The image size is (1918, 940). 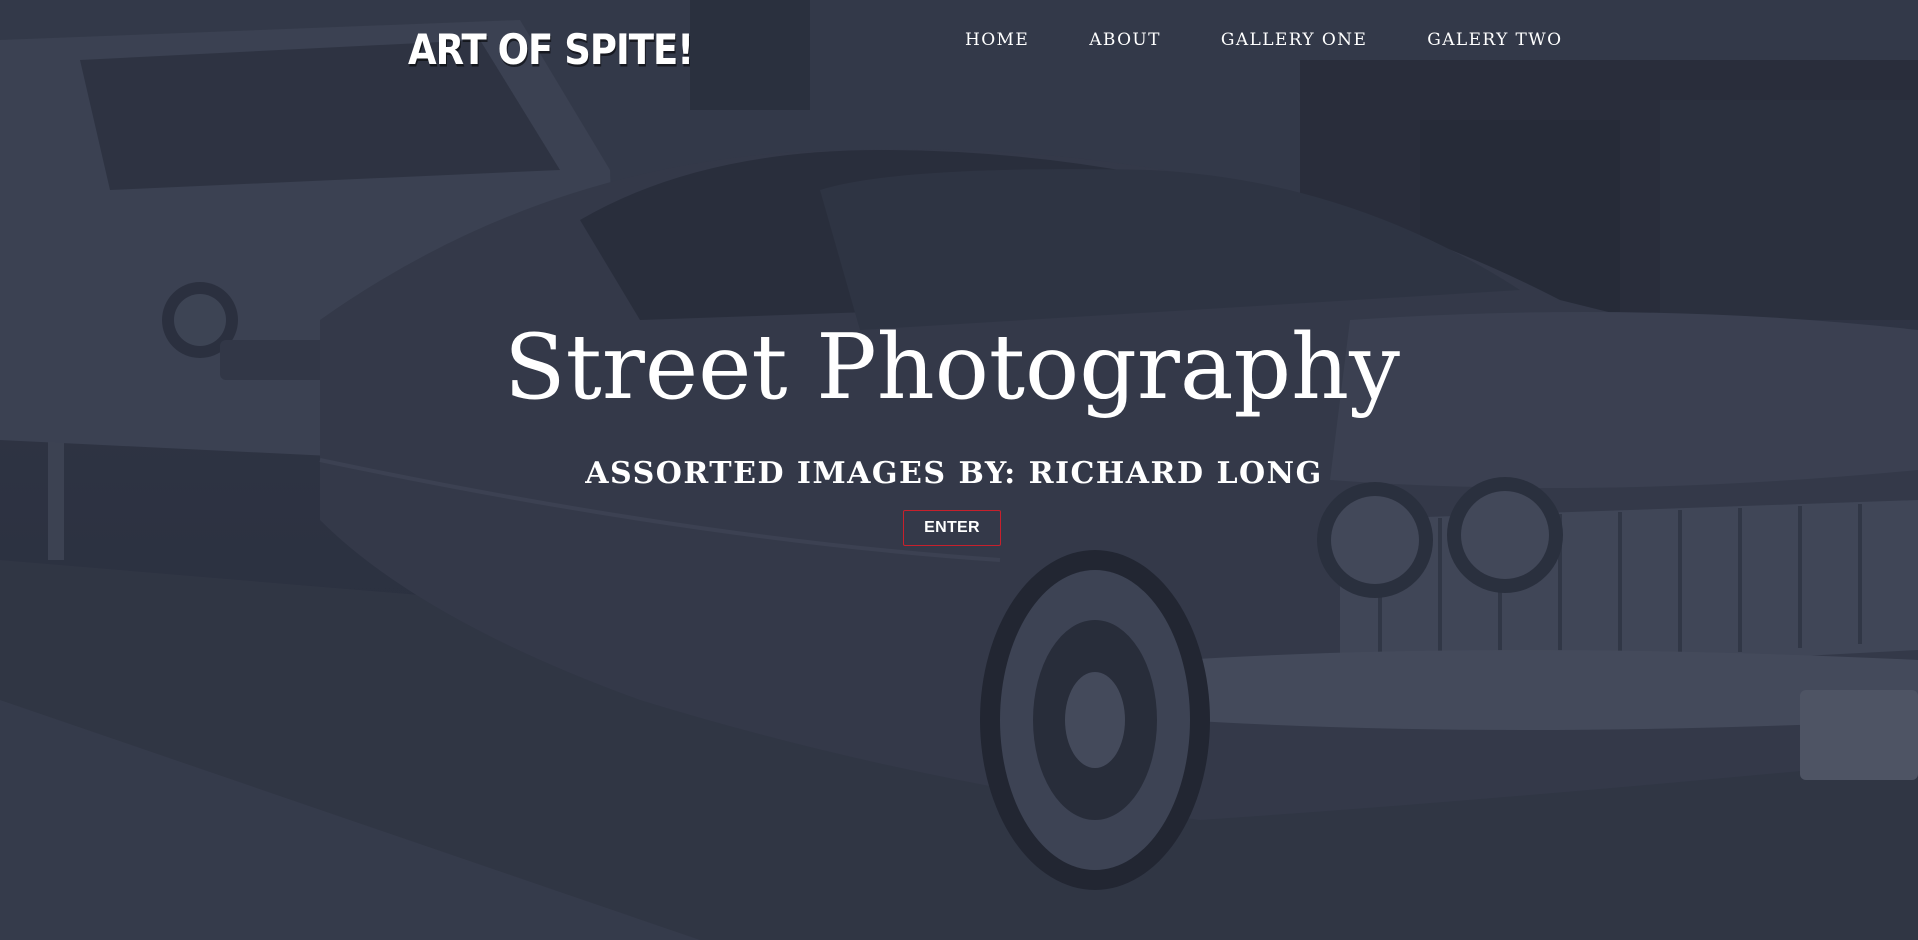 I want to click on hero-title: Street Photography, so click(x=952, y=367).